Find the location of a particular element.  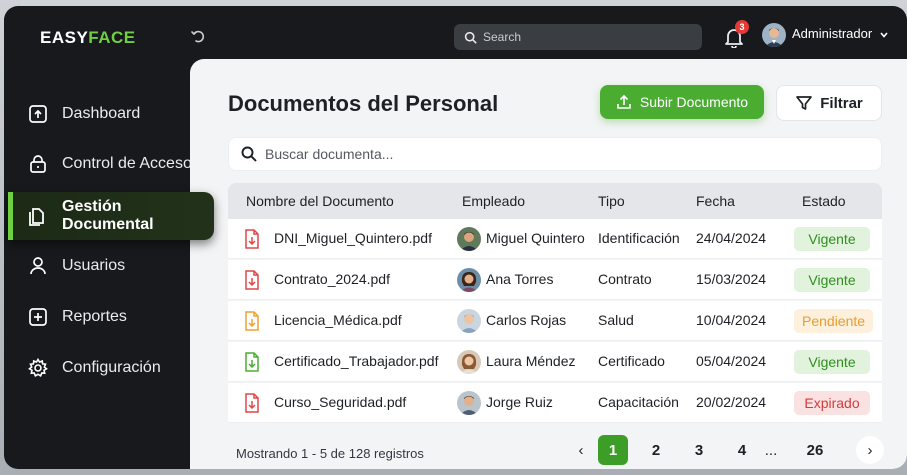

document-type: Certificado is located at coordinates (631, 361).